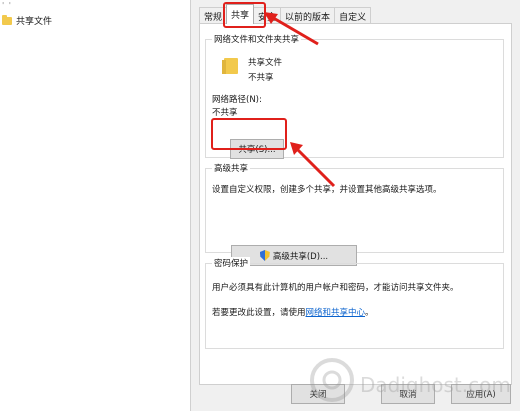  I want to click on explorer-folder-item: 共享文件, so click(27, 20).